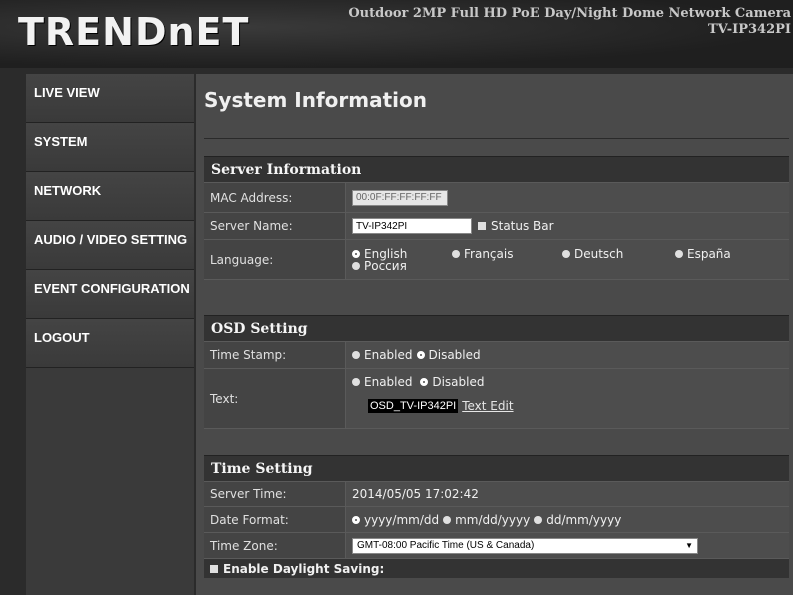  What do you see at coordinates (275, 355) in the screenshot?
I see `time-stamp-label: Time Stamp:` at bounding box center [275, 355].